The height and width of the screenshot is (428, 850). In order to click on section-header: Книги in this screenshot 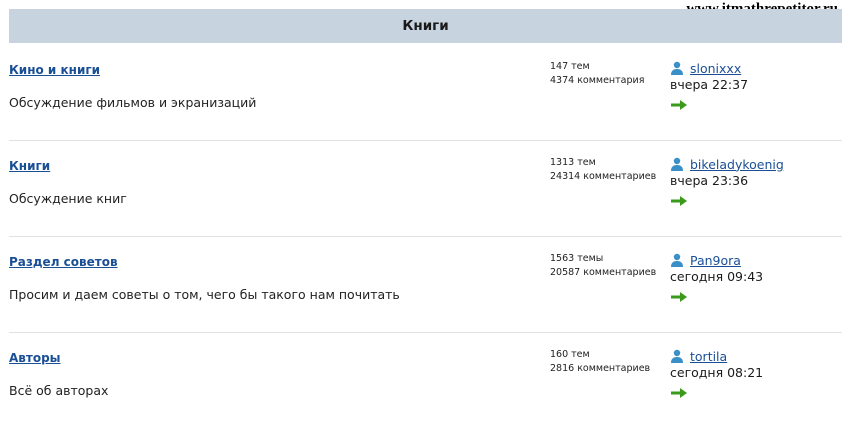, I will do `click(425, 26)`.